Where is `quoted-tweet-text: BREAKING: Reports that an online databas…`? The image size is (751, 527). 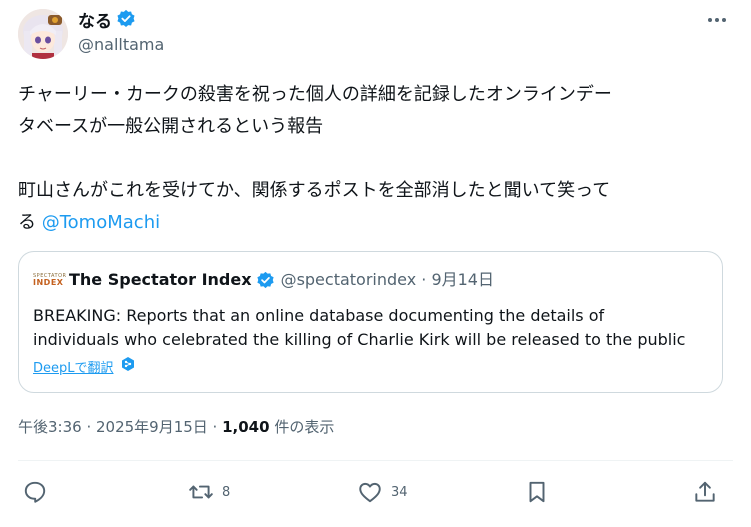 quoted-tweet-text: BREAKING: Reports that an online databas… is located at coordinates (359, 327).